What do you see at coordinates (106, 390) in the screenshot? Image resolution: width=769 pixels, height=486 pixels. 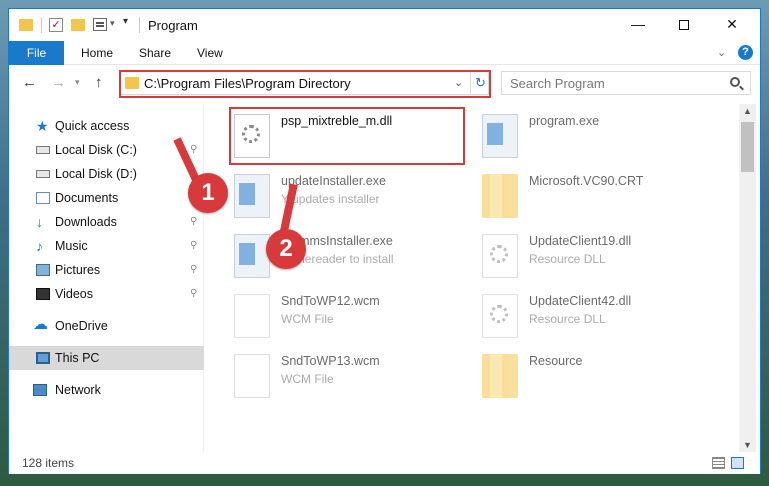 I see `sidebar-item-network: Network` at bounding box center [106, 390].